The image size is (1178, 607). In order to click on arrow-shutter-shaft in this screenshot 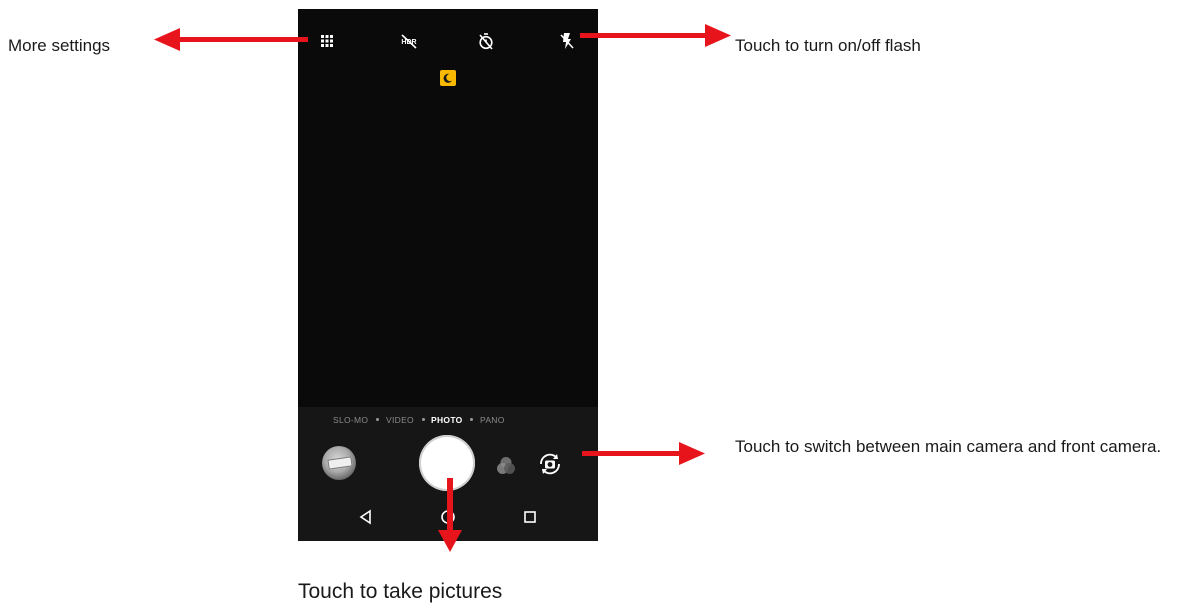, I will do `click(450, 506)`.